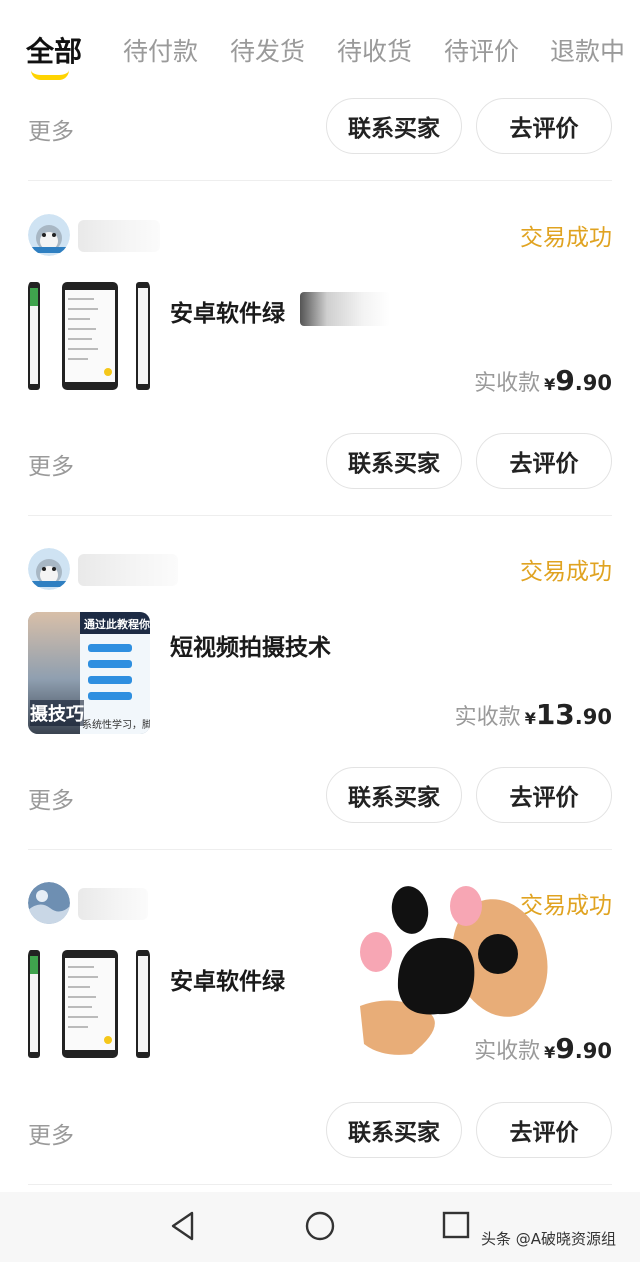  Describe the element at coordinates (456, 1227) in the screenshot. I see `recent-apps-icon` at that location.